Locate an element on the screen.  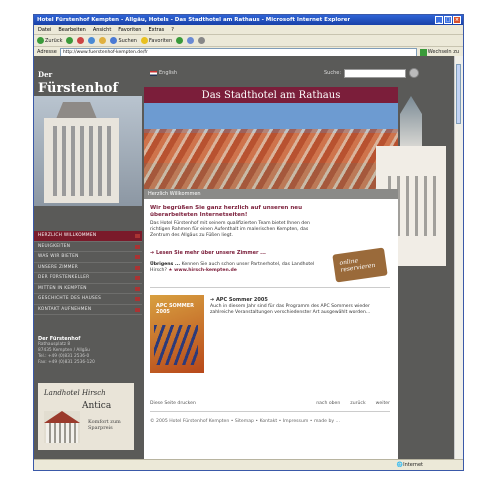
apc-poster: APC SOMMER 2005 is located at coordinates (177, 334).